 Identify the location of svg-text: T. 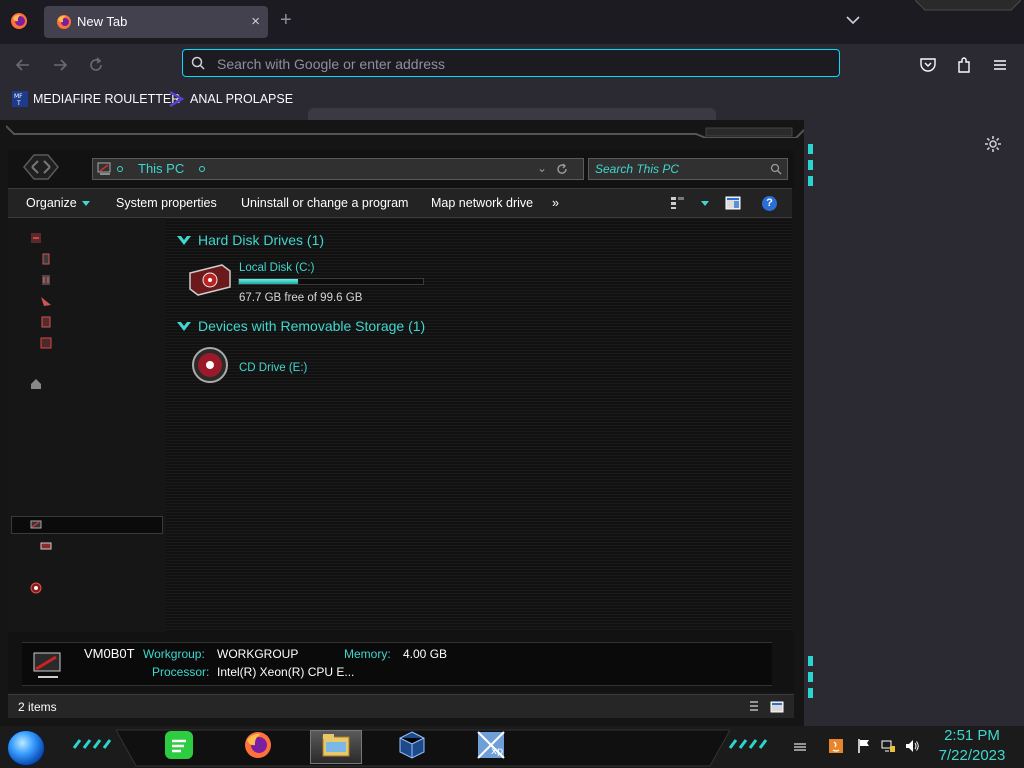
(18, 103).